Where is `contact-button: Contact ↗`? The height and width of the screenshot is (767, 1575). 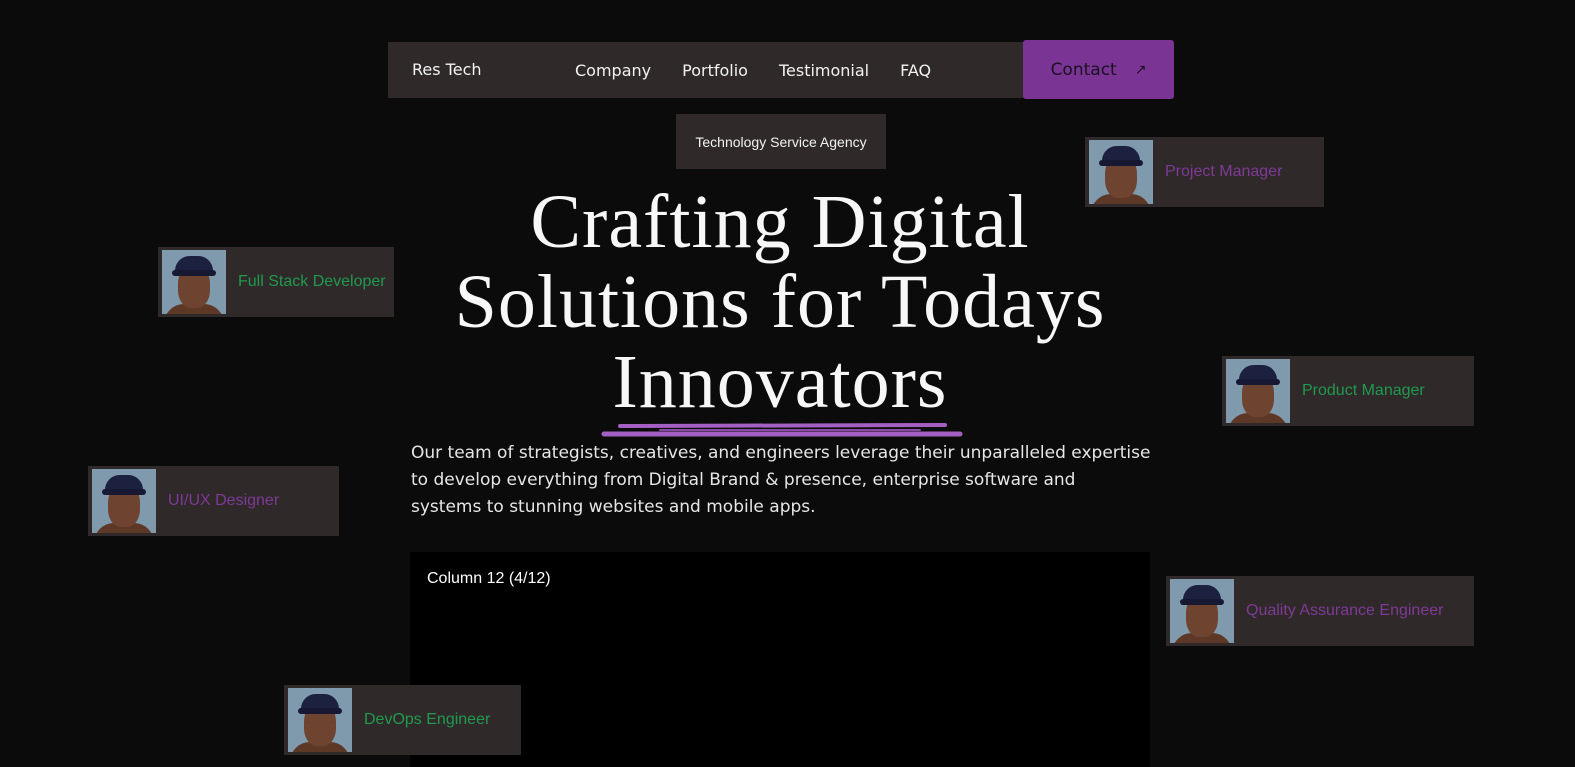 contact-button: Contact ↗ is located at coordinates (1098, 69).